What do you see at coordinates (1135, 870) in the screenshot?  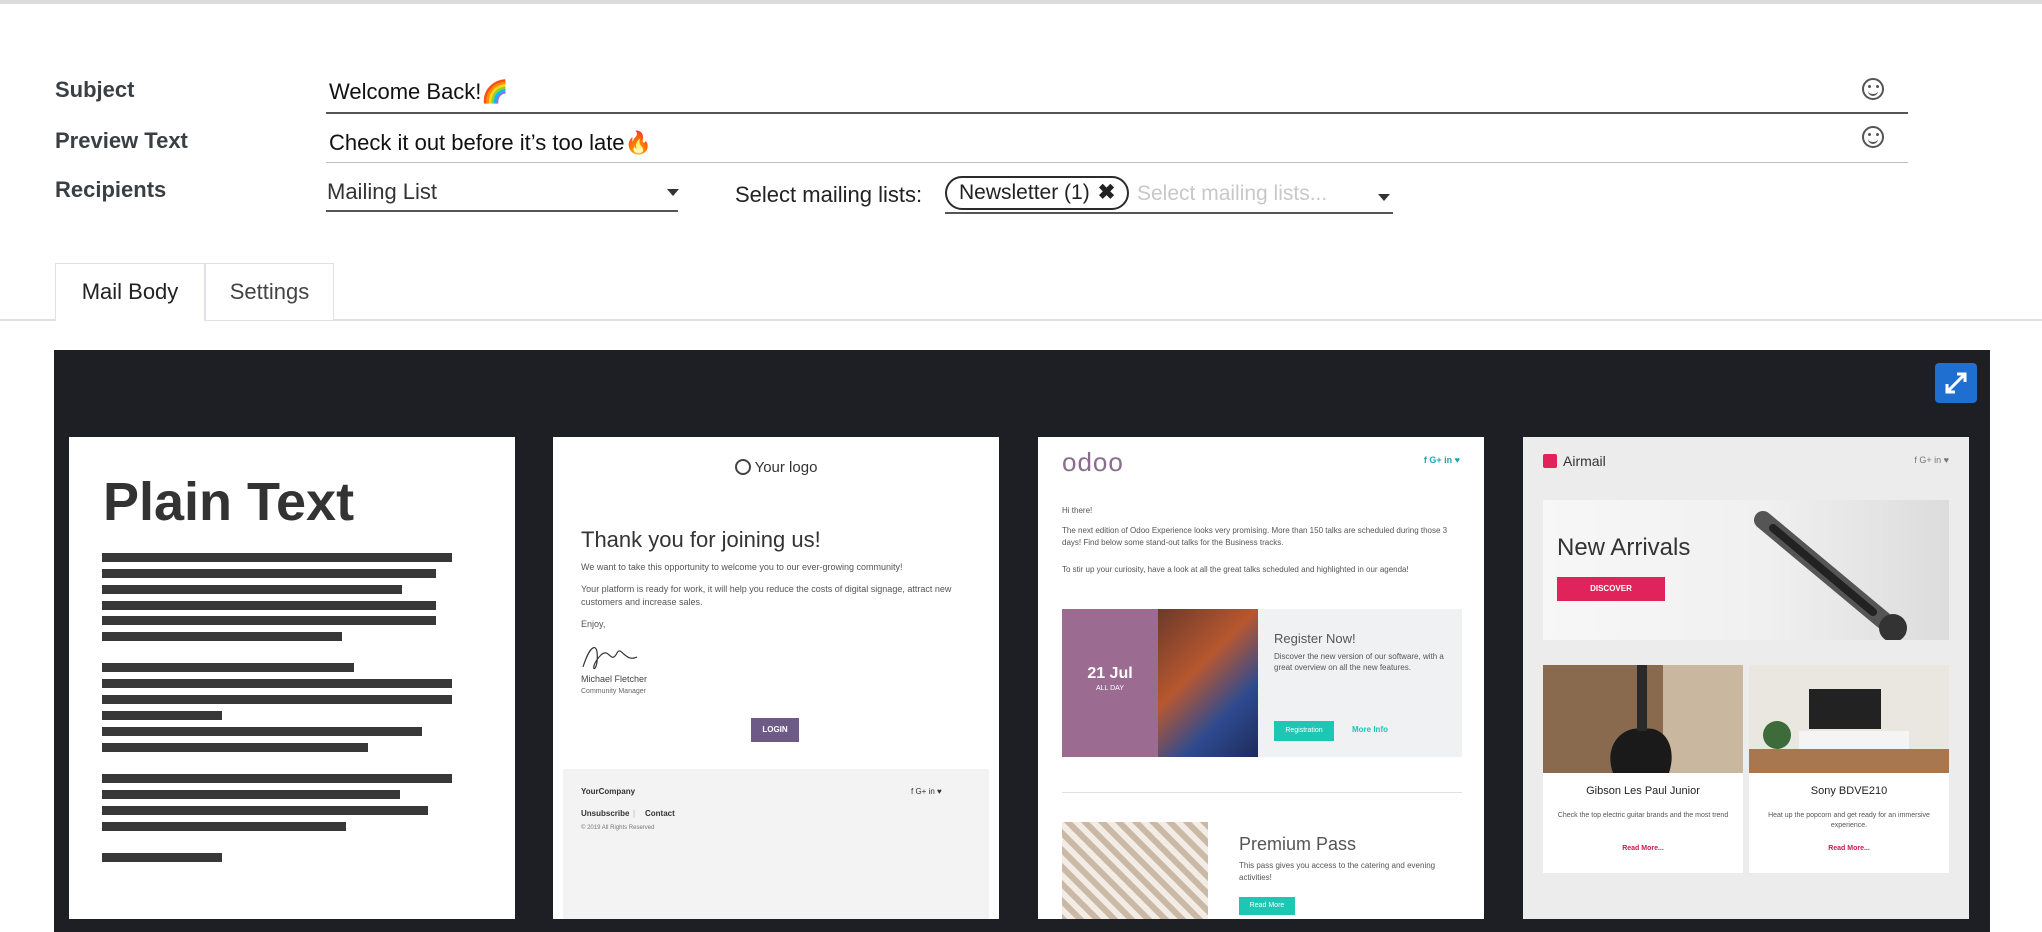 I see `pass-photo` at bounding box center [1135, 870].